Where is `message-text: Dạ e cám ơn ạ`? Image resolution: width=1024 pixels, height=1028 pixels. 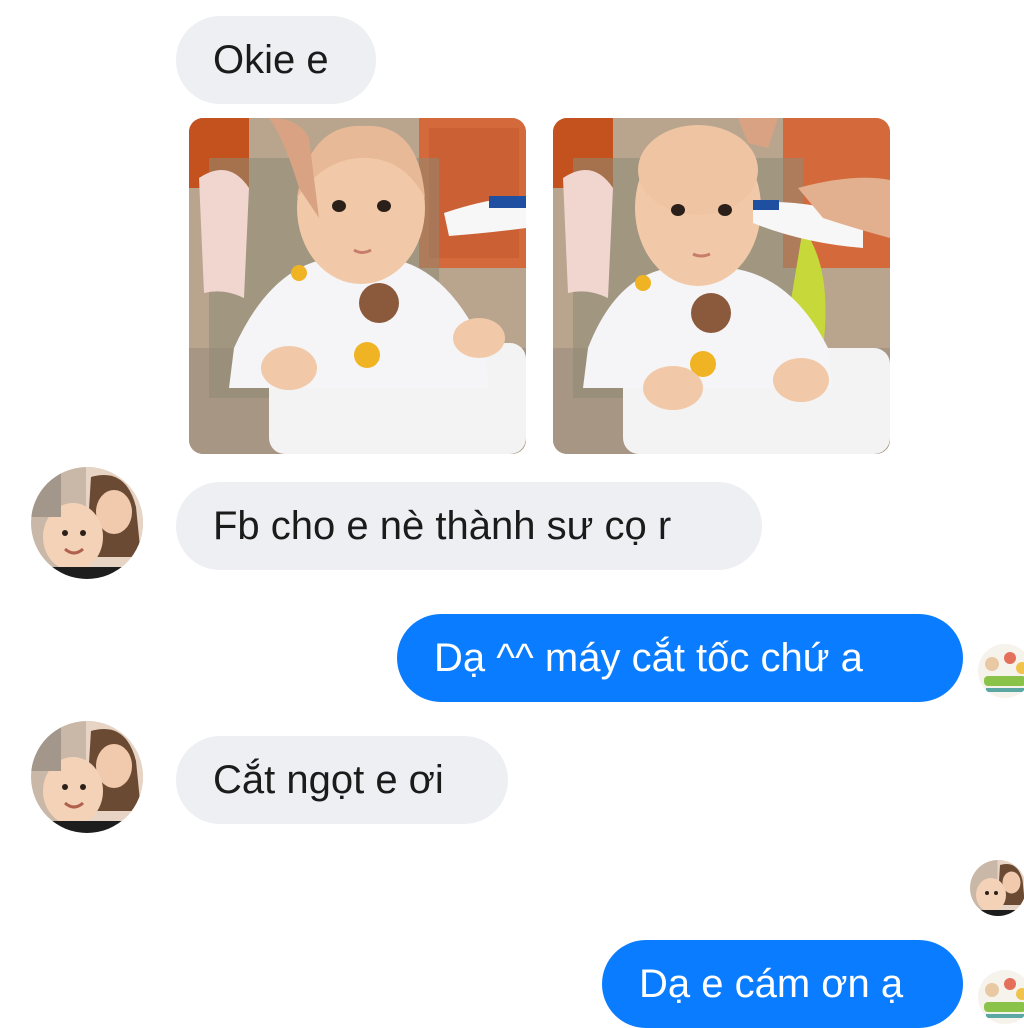 message-text: Dạ e cám ơn ạ is located at coordinates (771, 984).